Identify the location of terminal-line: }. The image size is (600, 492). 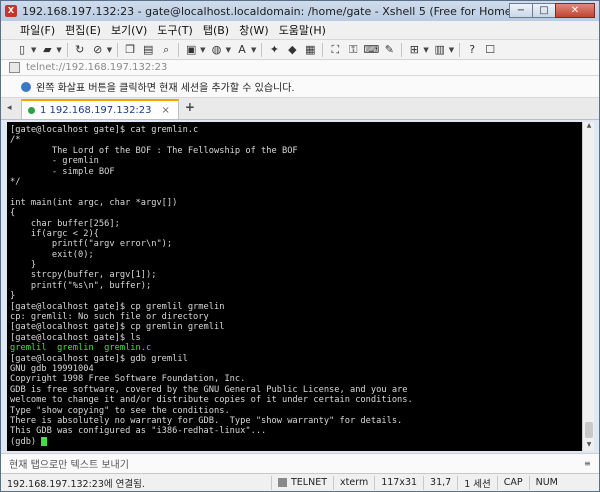
(13, 296).